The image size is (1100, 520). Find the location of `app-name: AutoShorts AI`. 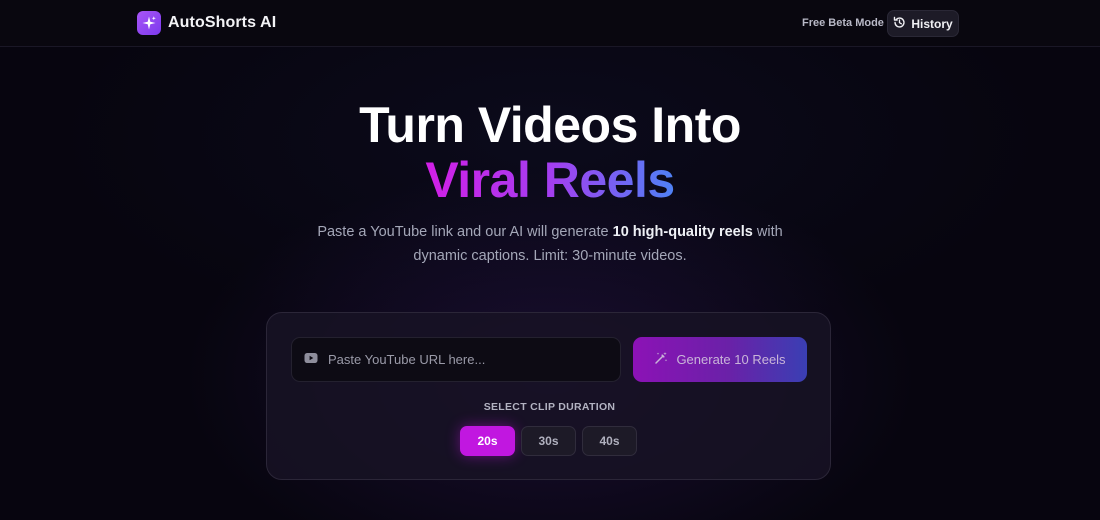

app-name: AutoShorts AI is located at coordinates (222, 22).